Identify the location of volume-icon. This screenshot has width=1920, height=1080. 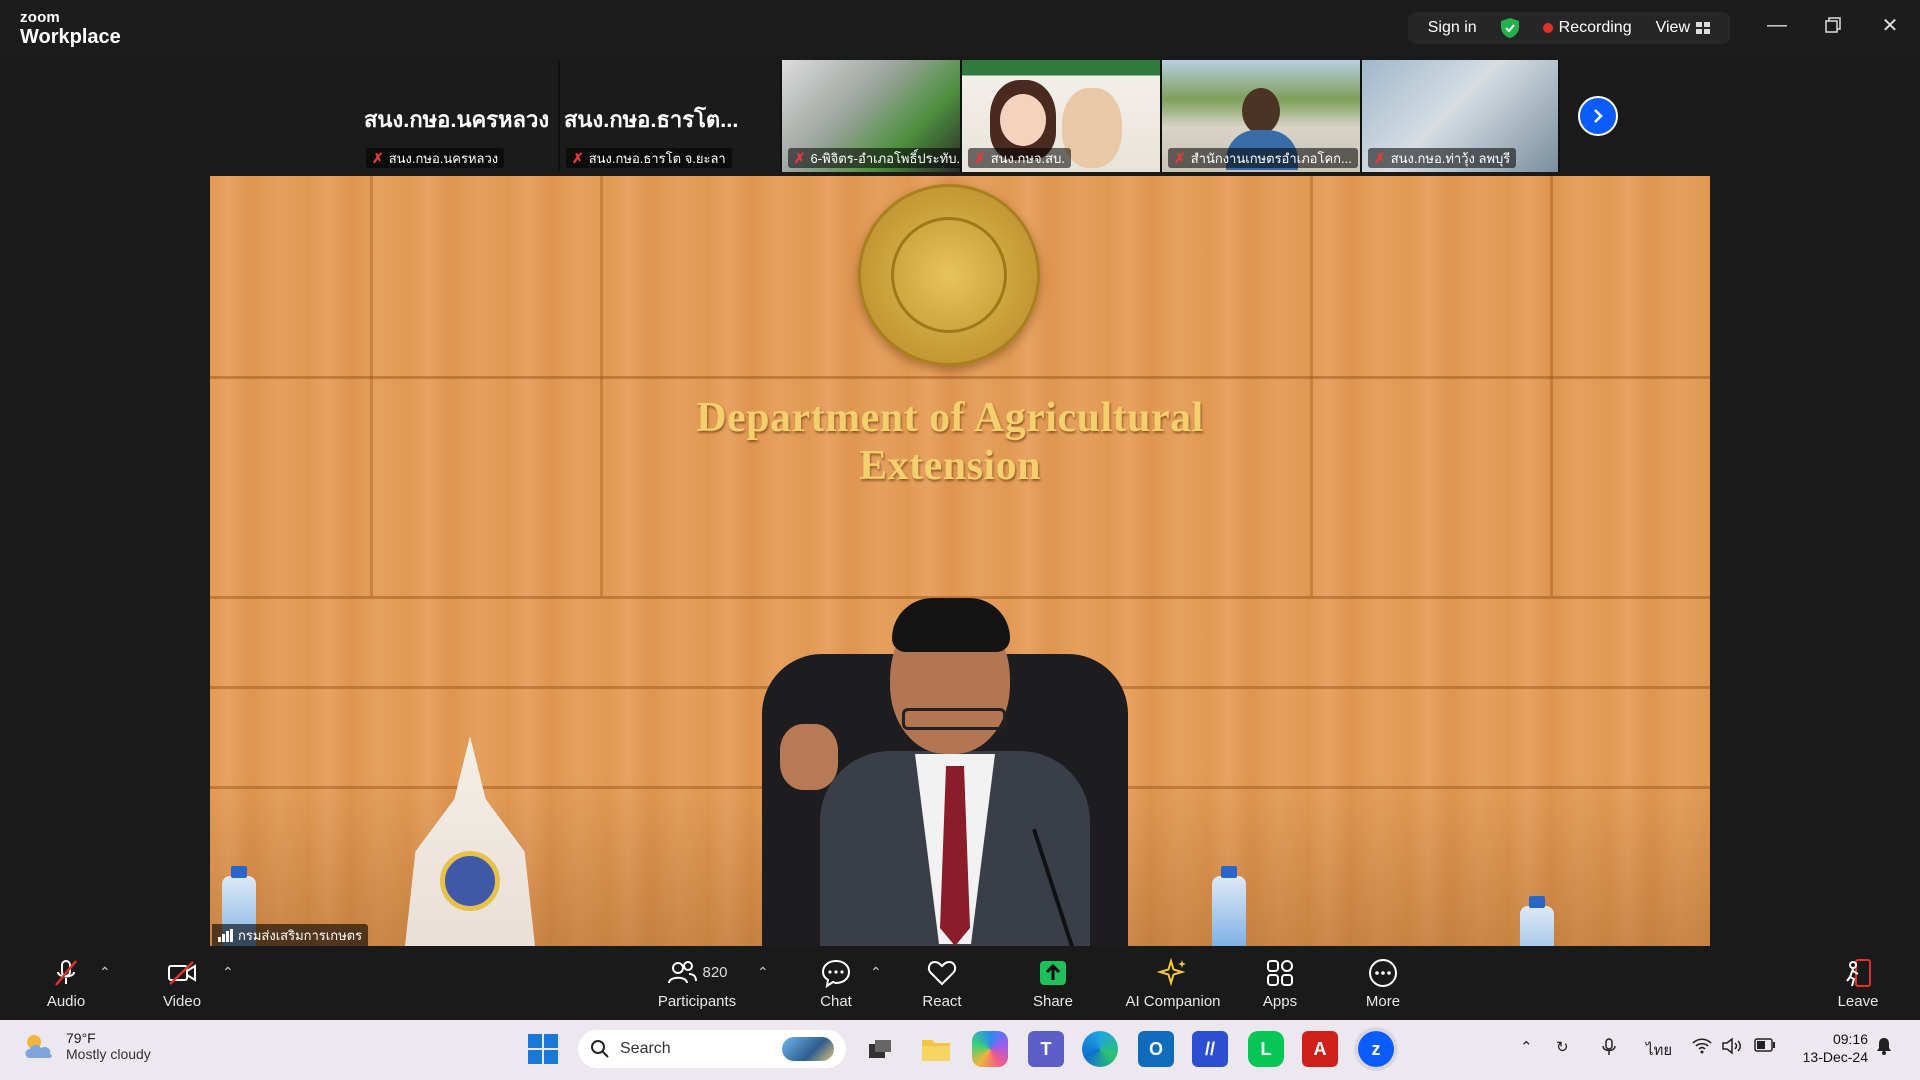
(1732, 1047).